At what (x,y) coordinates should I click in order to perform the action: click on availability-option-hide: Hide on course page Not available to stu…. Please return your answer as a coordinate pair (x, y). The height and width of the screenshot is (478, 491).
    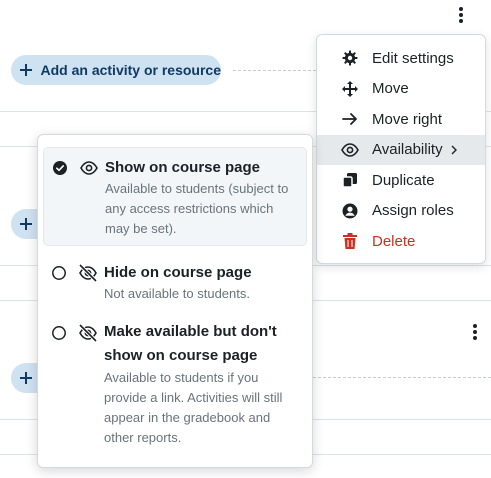
    Looking at the image, I should click on (175, 282).